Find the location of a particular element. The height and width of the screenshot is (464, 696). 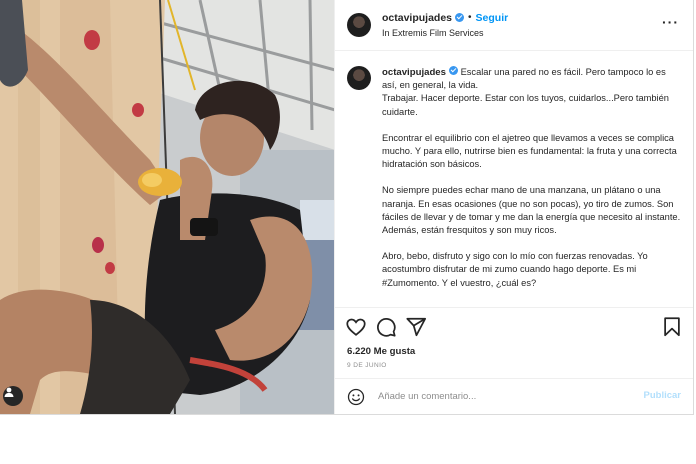

comment-input is located at coordinates (493, 396).